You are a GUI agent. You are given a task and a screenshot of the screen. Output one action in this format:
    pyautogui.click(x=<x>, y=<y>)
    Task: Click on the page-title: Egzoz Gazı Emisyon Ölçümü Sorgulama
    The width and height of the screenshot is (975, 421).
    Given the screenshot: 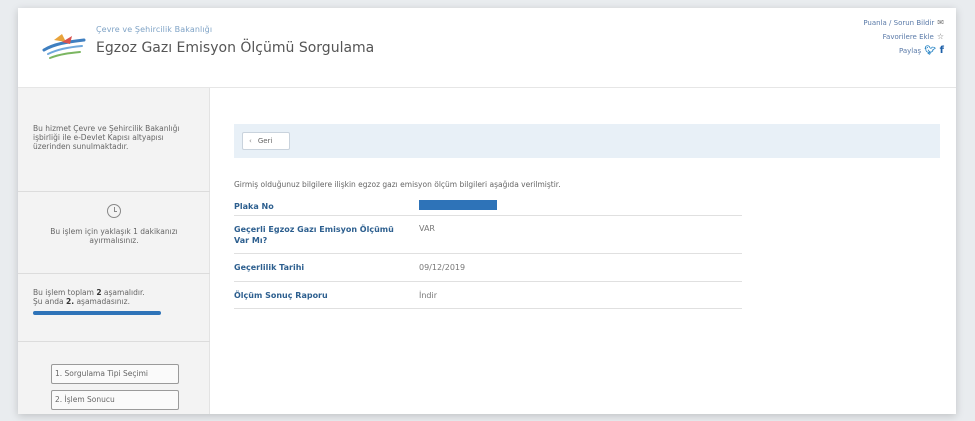 What is the action you would take?
    pyautogui.click(x=235, y=48)
    